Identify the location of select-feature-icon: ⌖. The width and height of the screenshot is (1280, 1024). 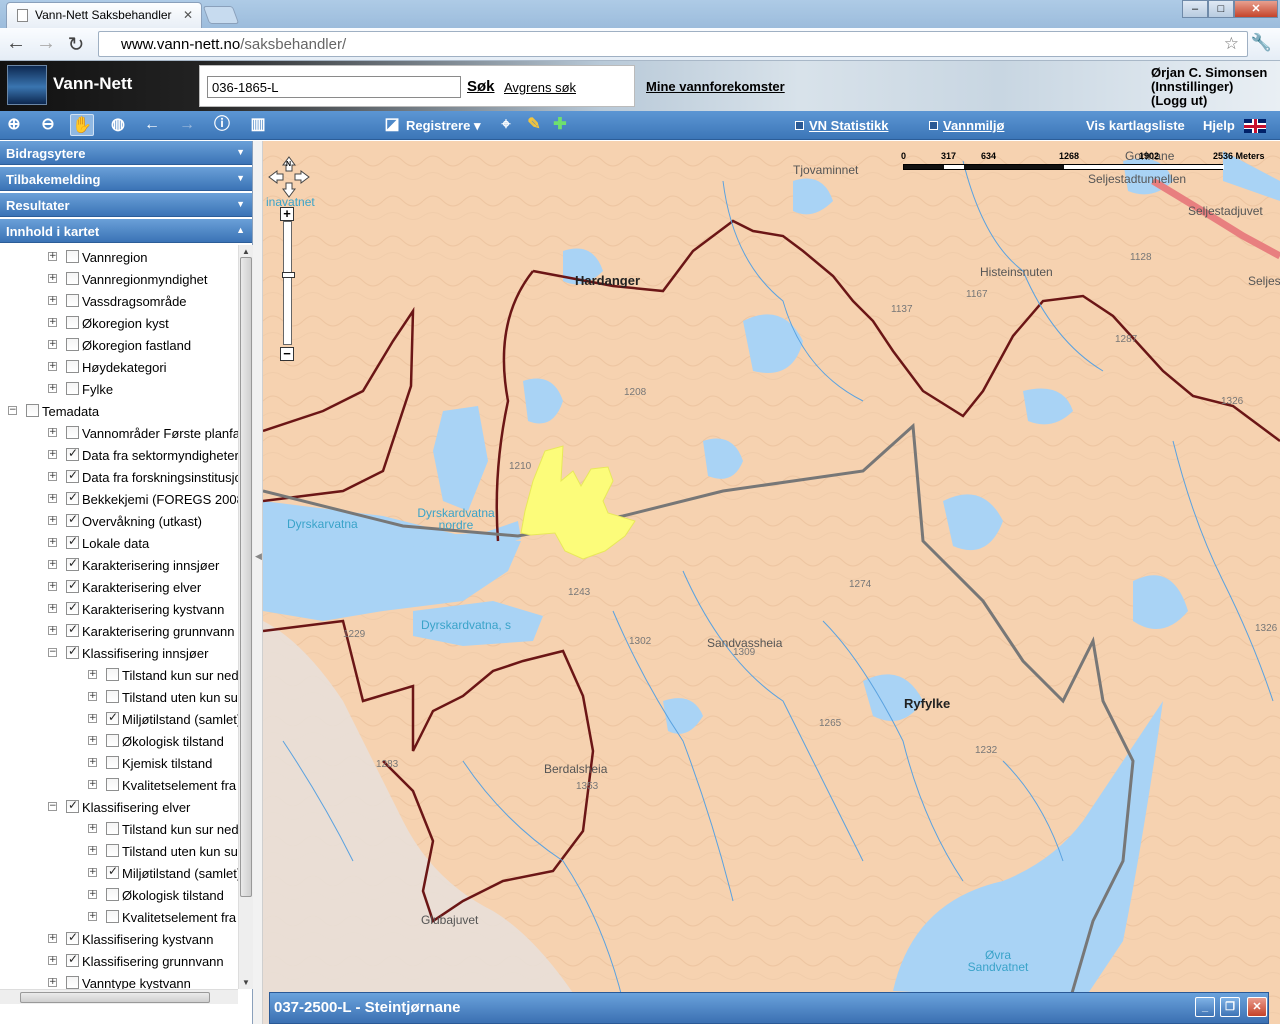
(506, 125).